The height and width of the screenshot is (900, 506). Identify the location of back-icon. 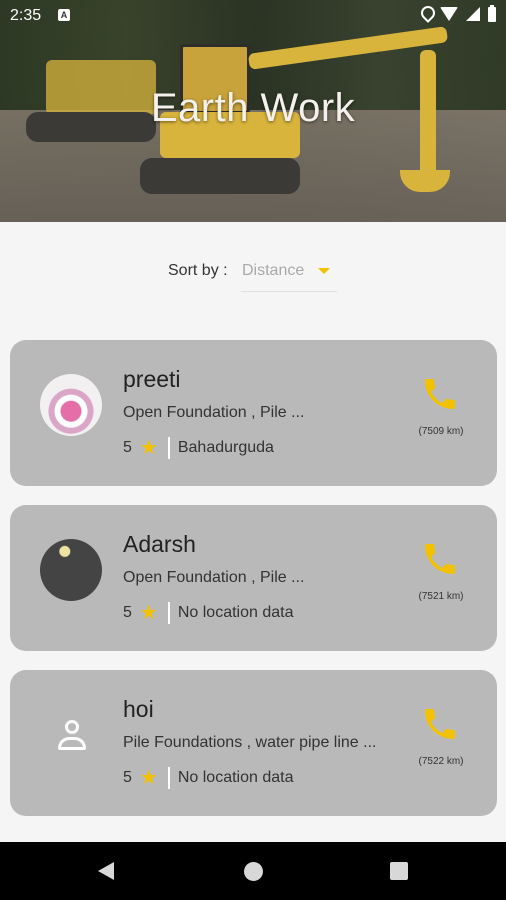
(106, 871).